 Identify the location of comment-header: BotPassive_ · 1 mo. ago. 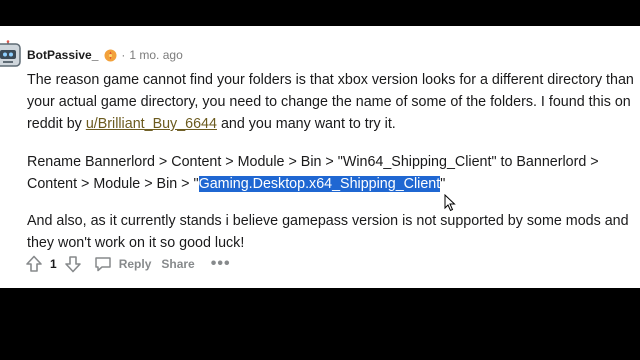
(105, 55).